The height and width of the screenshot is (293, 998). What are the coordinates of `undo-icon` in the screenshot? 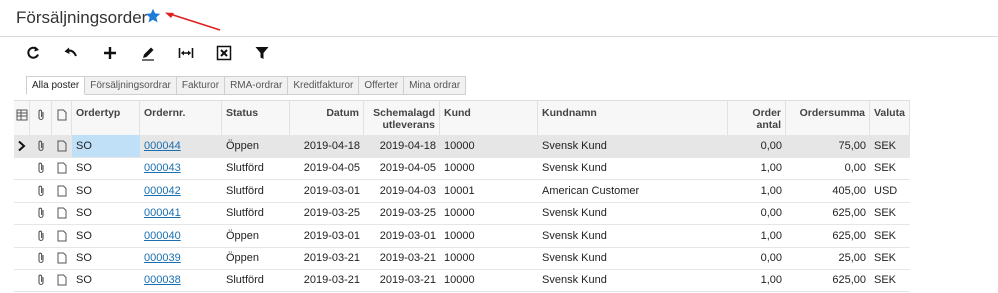 It's located at (70, 52).